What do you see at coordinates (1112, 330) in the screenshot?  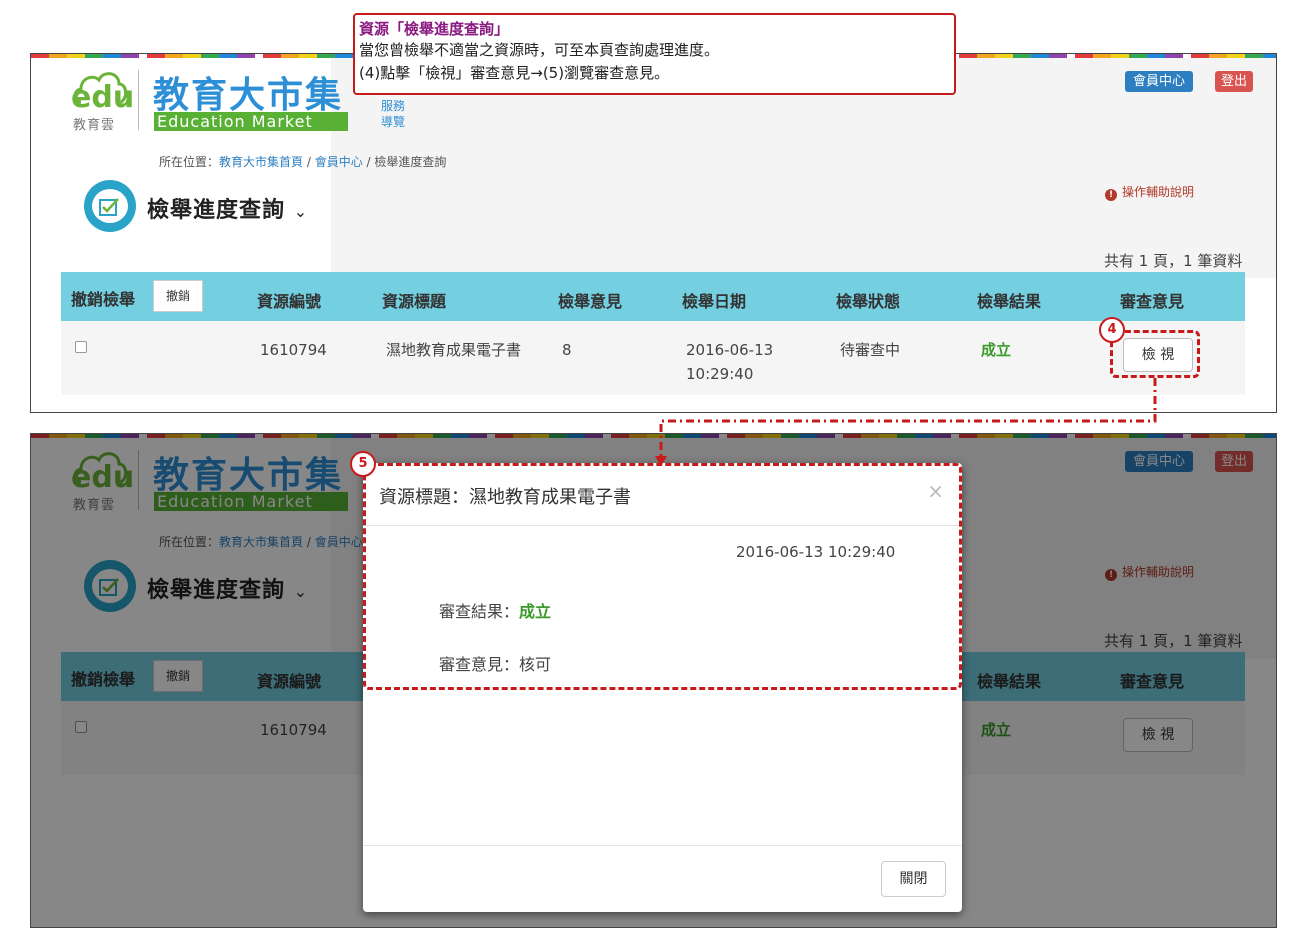 I see `step4-badge: 4` at bounding box center [1112, 330].